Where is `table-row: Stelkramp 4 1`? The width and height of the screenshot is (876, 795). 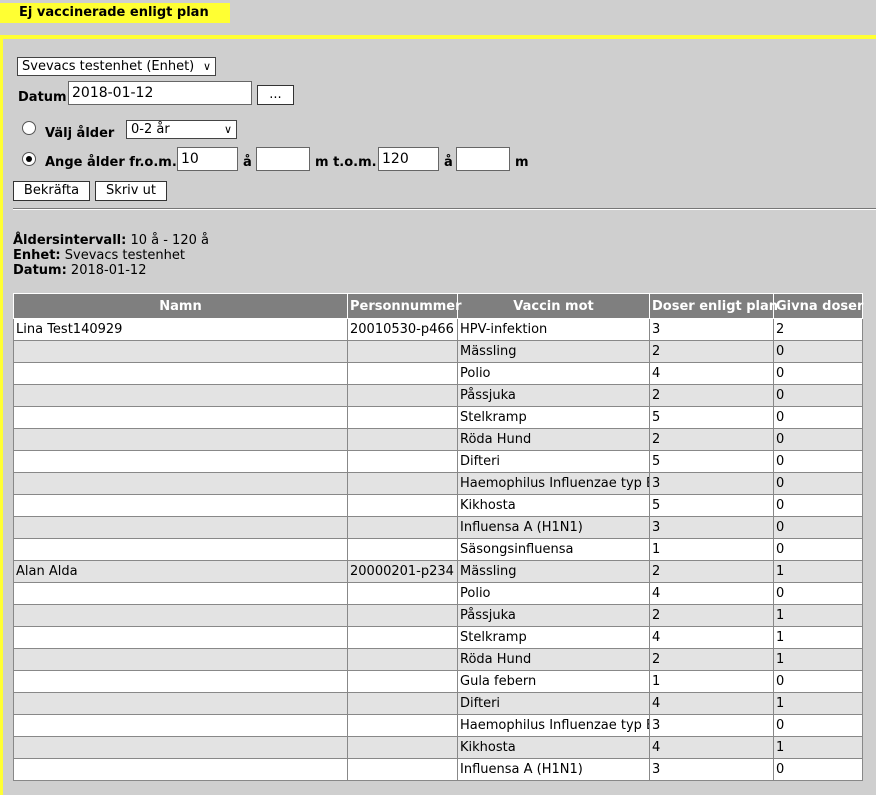
table-row: Stelkramp 4 1 is located at coordinates (438, 637).